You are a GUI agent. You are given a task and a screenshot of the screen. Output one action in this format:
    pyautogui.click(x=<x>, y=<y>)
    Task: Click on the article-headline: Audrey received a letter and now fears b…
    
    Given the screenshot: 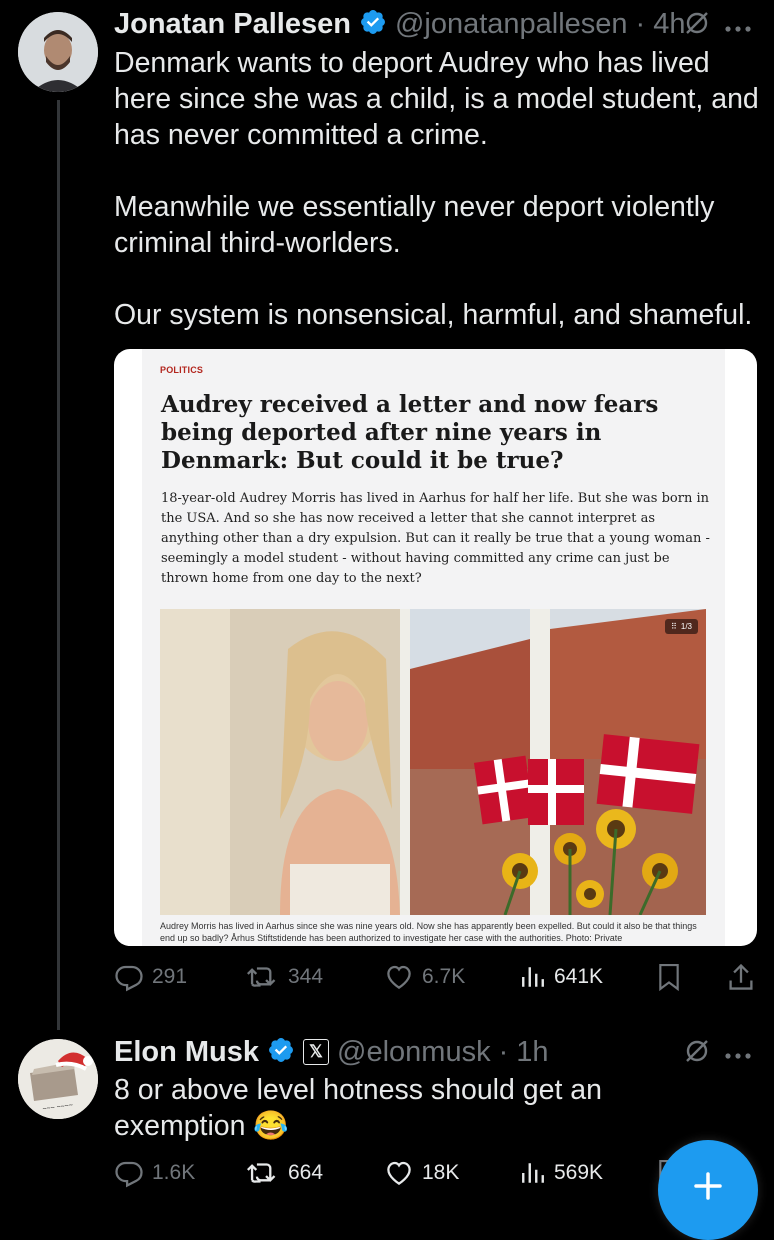 What is the action you would take?
    pyautogui.click(x=410, y=432)
    